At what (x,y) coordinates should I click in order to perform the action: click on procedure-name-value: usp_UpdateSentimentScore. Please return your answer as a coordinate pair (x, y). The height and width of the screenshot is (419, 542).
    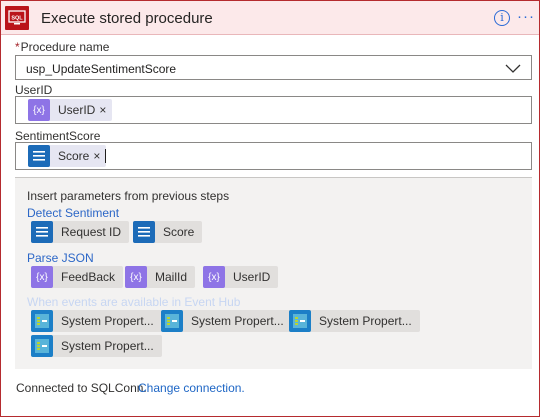
    Looking at the image, I should click on (101, 69).